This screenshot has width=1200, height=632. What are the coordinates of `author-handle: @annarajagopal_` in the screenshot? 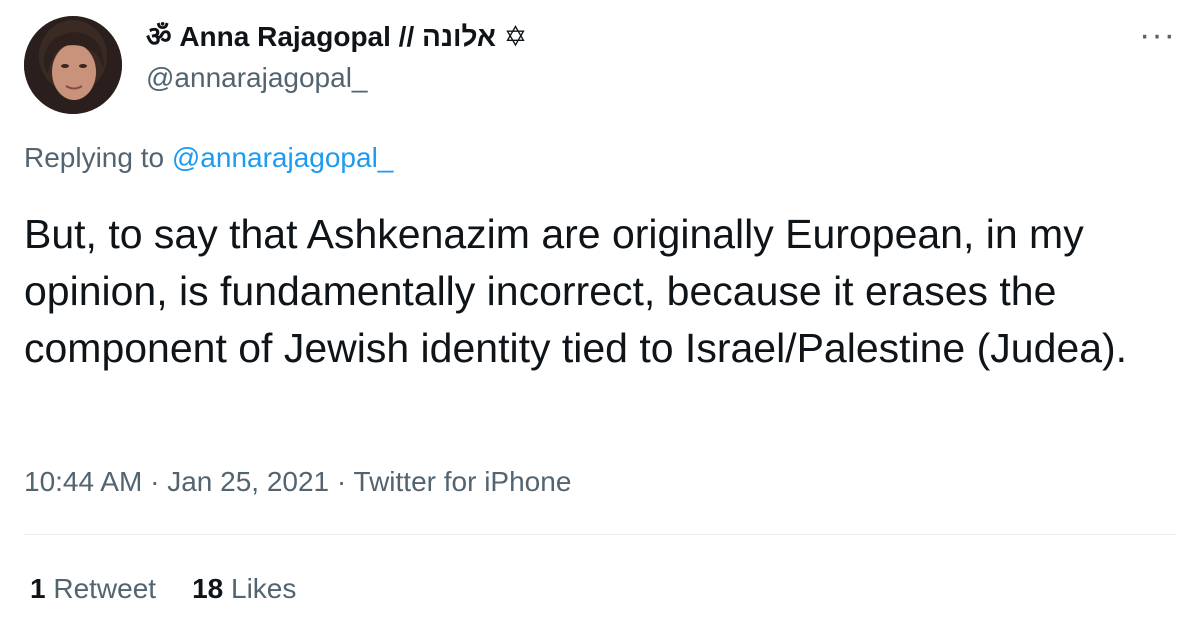 It's located at (336, 78).